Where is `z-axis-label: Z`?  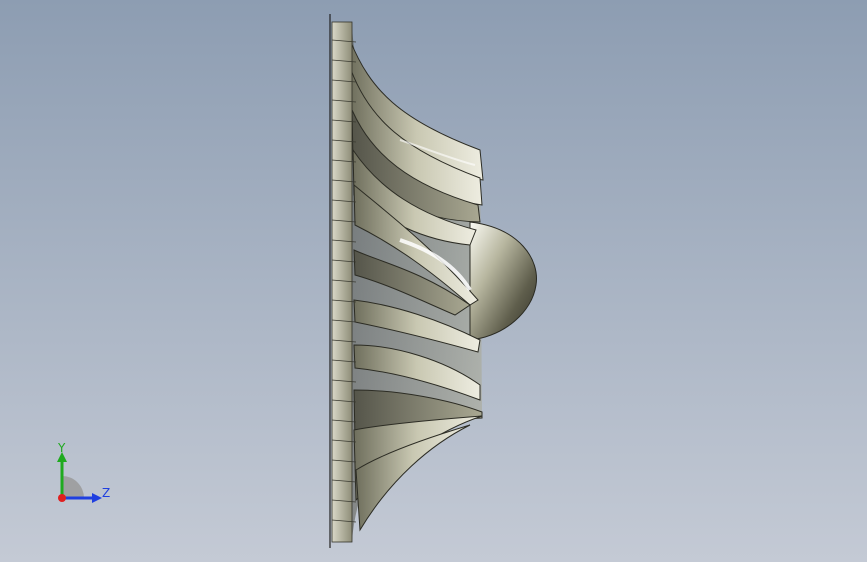
z-axis-label: Z is located at coordinates (106, 493).